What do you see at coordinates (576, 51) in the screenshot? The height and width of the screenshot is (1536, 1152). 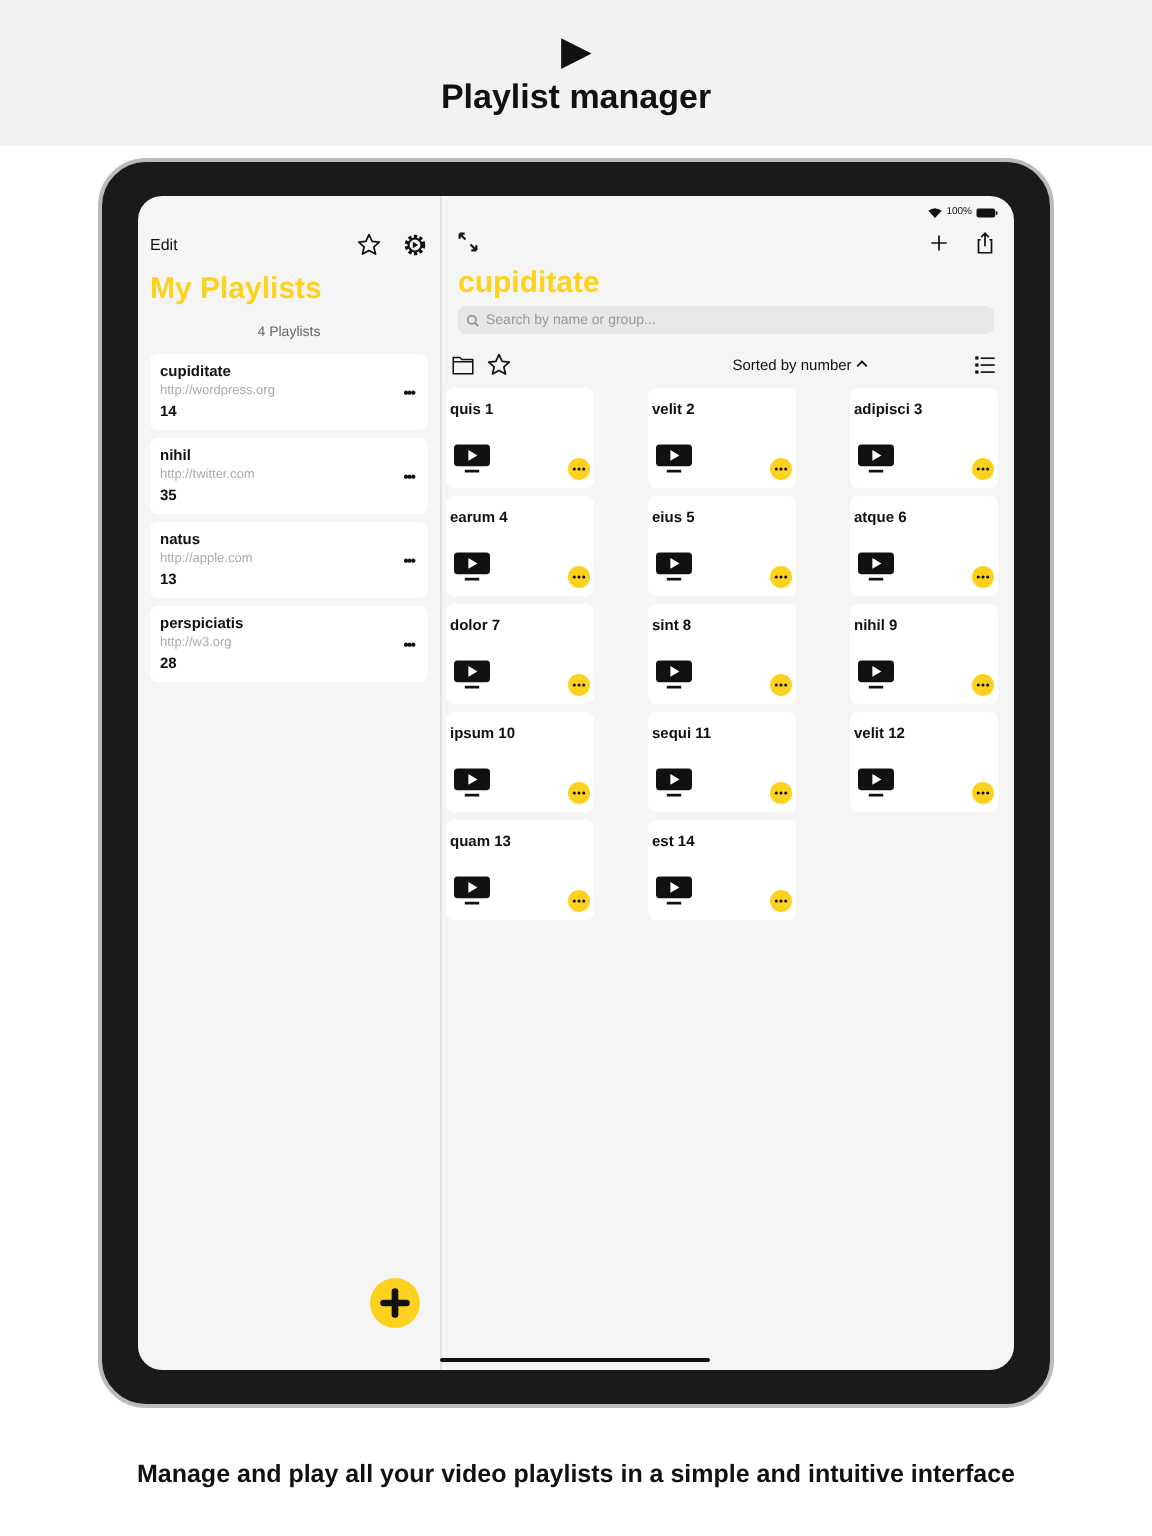 I see `play-glyph: ▶` at bounding box center [576, 51].